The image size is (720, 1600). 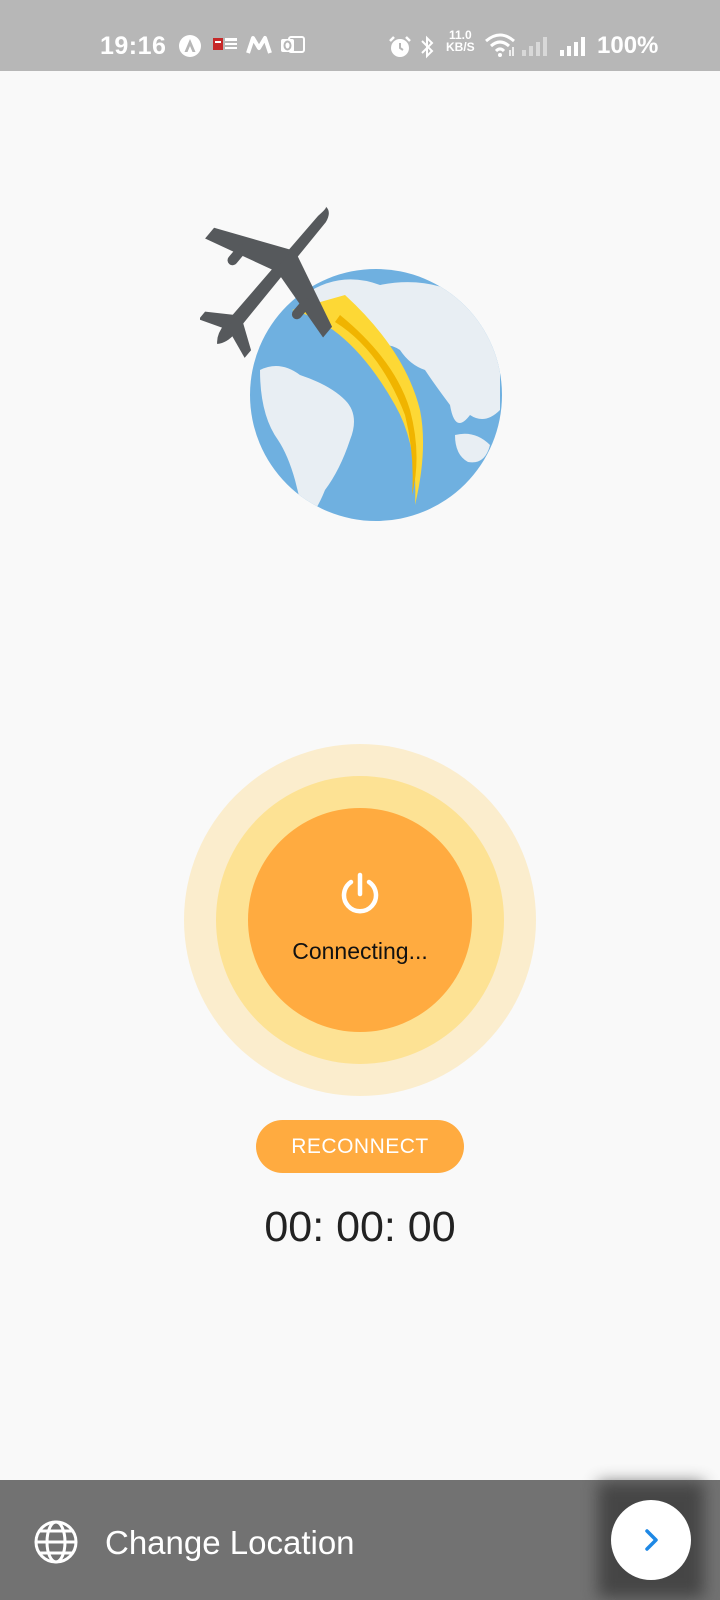 I want to click on news-icon, so click(x=225, y=44).